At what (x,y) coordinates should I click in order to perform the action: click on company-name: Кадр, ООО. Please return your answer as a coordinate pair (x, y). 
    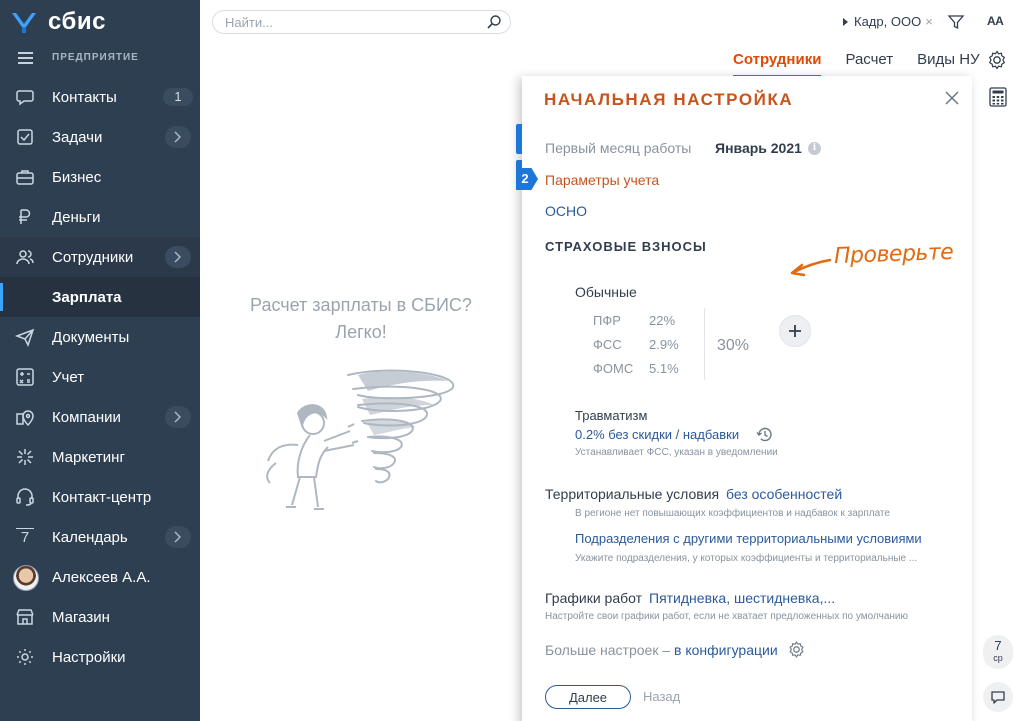
    Looking at the image, I should click on (888, 21).